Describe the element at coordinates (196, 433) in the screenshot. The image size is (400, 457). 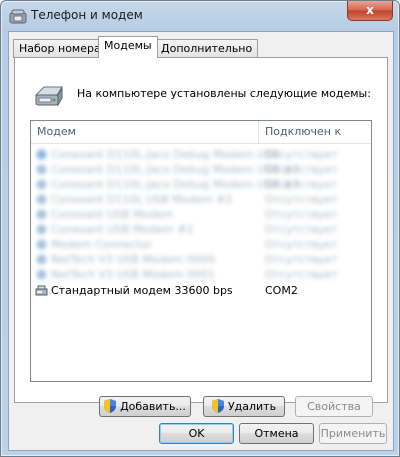
I see `ok-button: OK` at that location.